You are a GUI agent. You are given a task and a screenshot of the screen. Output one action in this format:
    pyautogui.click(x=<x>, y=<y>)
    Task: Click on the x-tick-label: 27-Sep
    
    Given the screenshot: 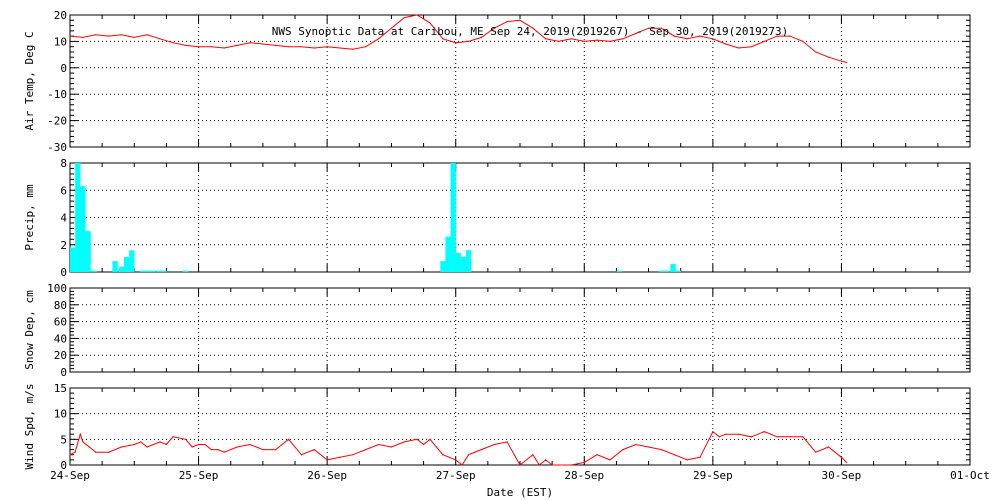 What is the action you would take?
    pyautogui.click(x=456, y=475)
    